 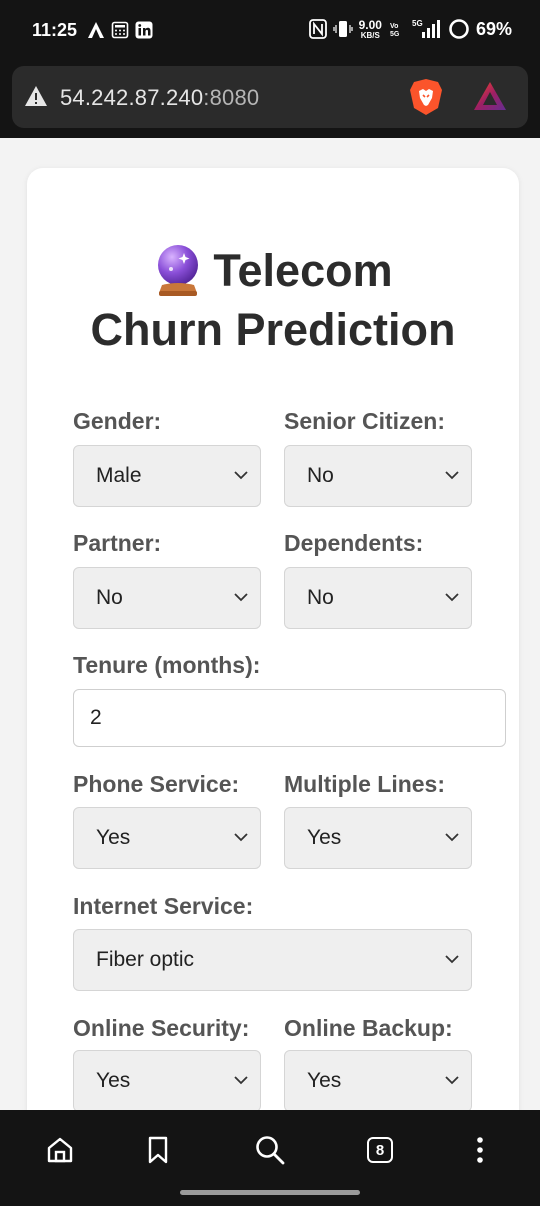 I want to click on partner-value: No, so click(x=109, y=597).